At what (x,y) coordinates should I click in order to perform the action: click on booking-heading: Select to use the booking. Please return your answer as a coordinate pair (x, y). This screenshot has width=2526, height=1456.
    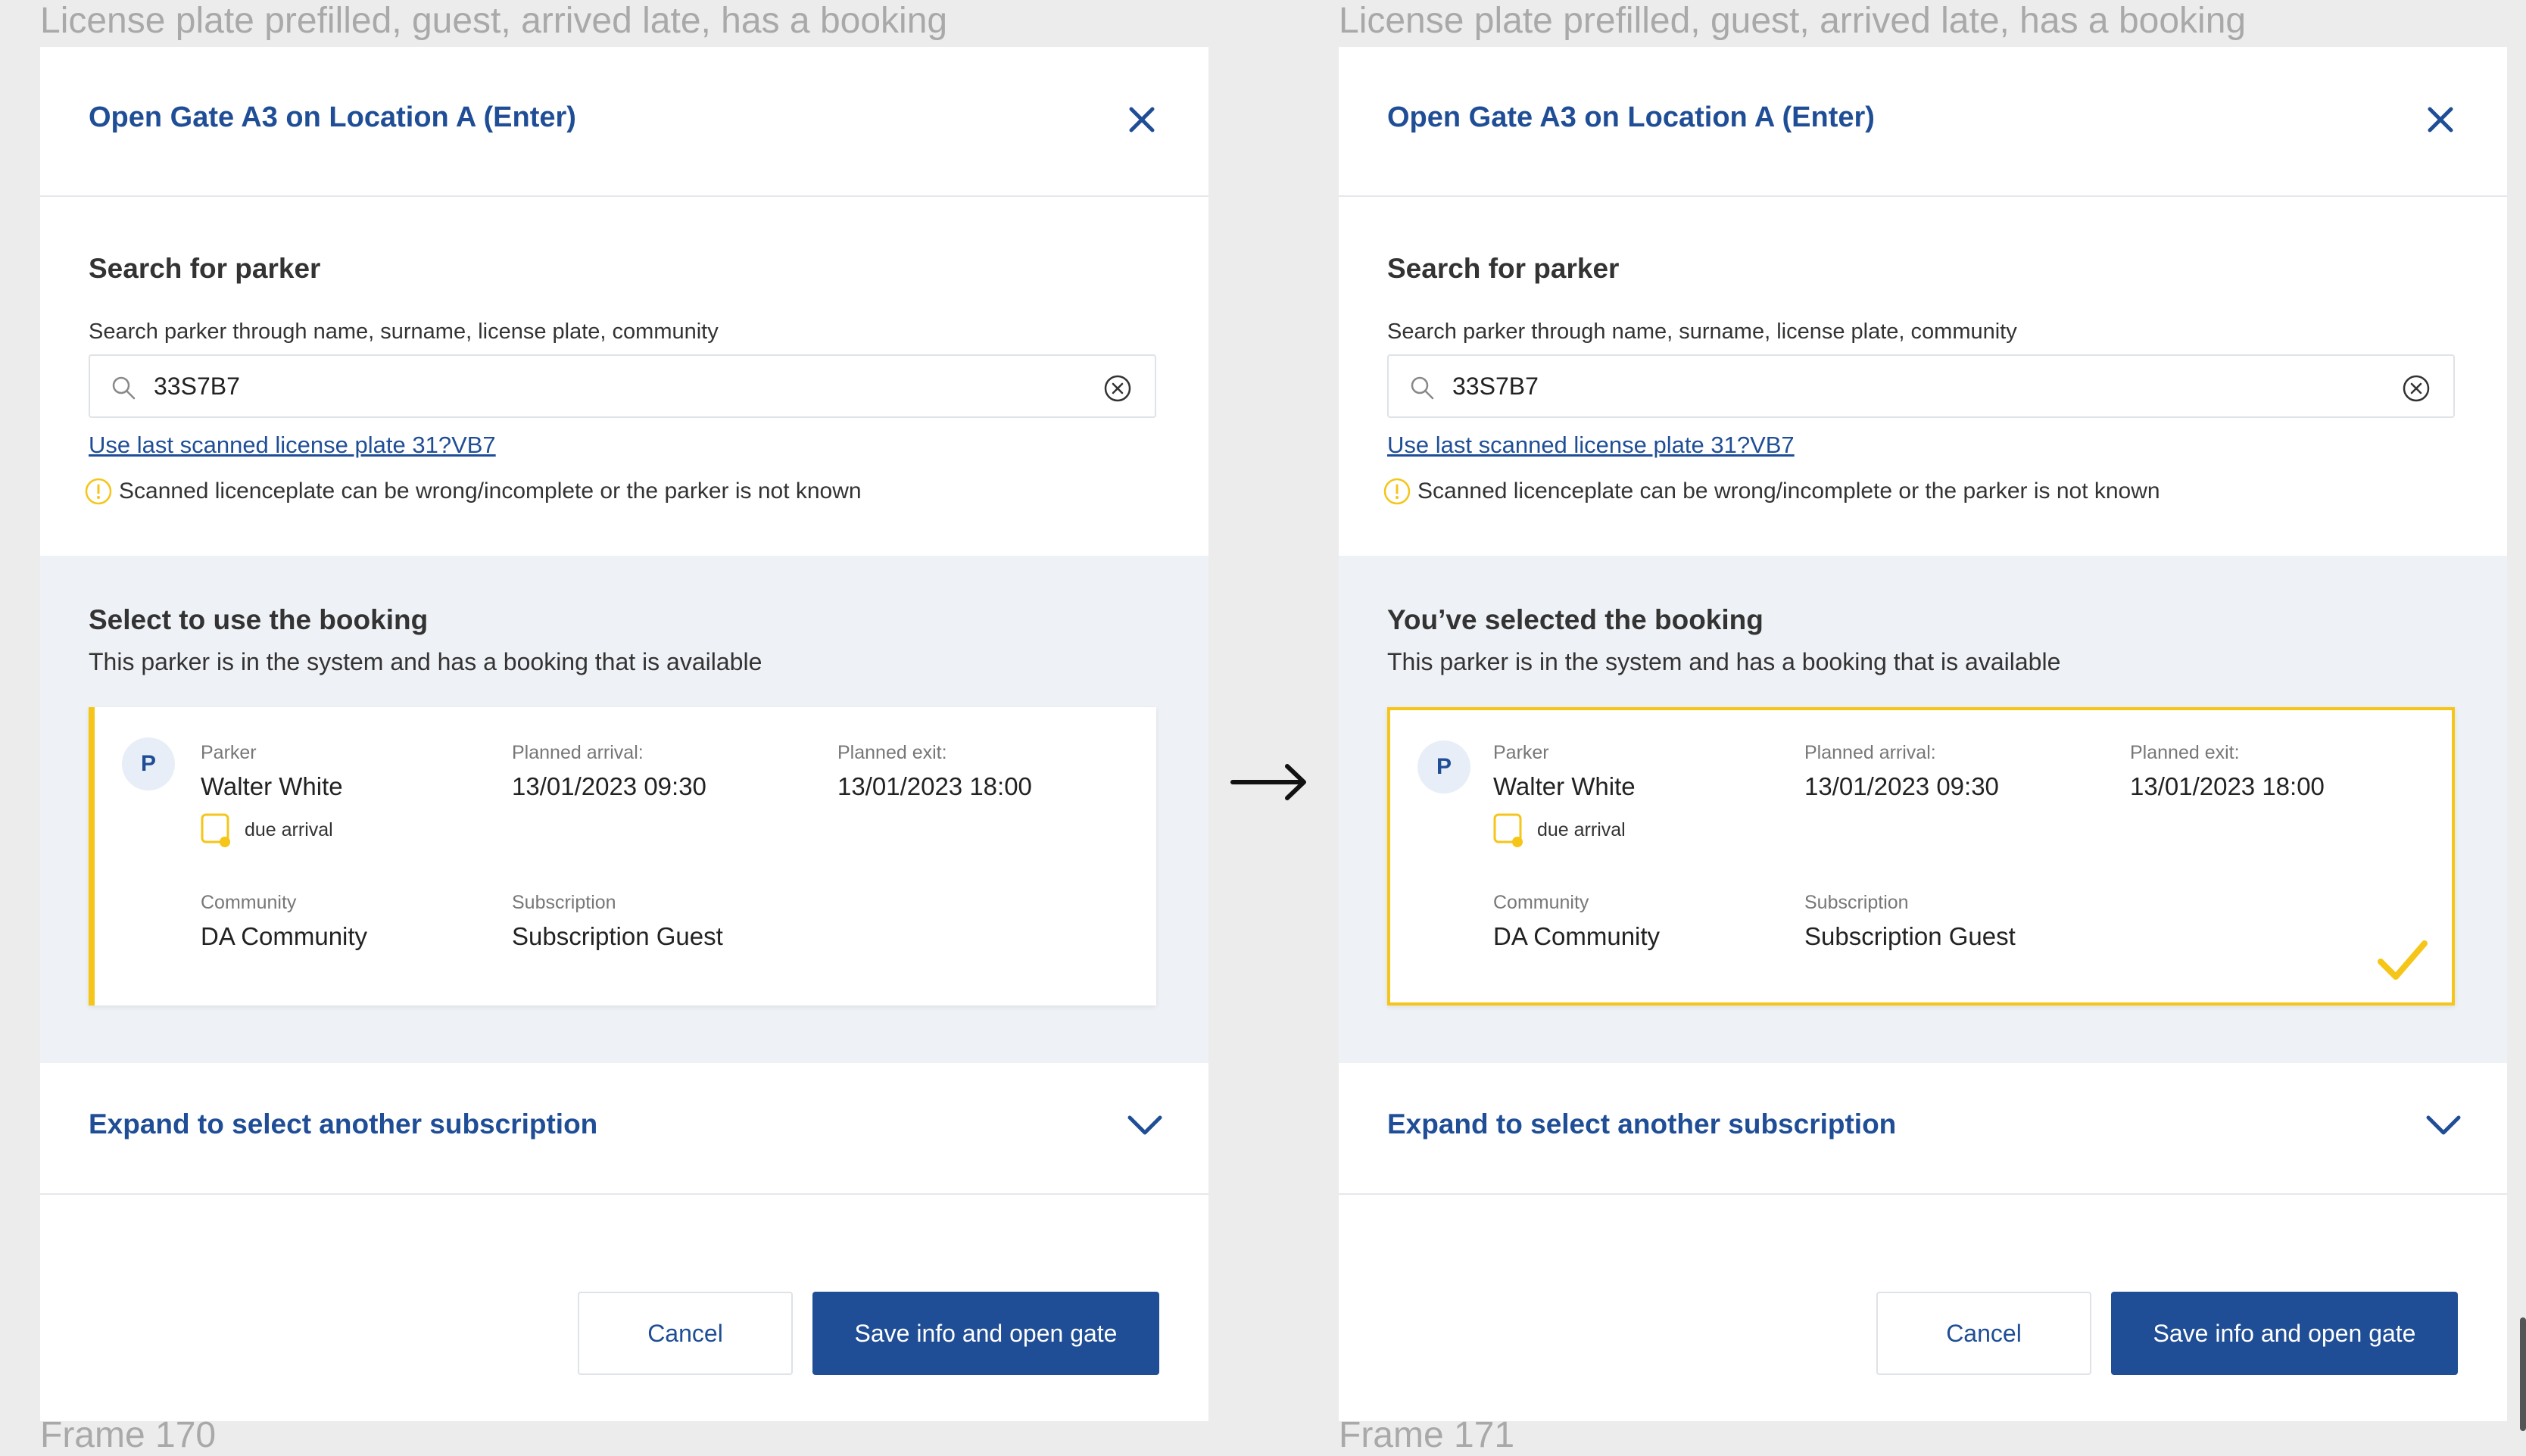
    Looking at the image, I should click on (259, 619).